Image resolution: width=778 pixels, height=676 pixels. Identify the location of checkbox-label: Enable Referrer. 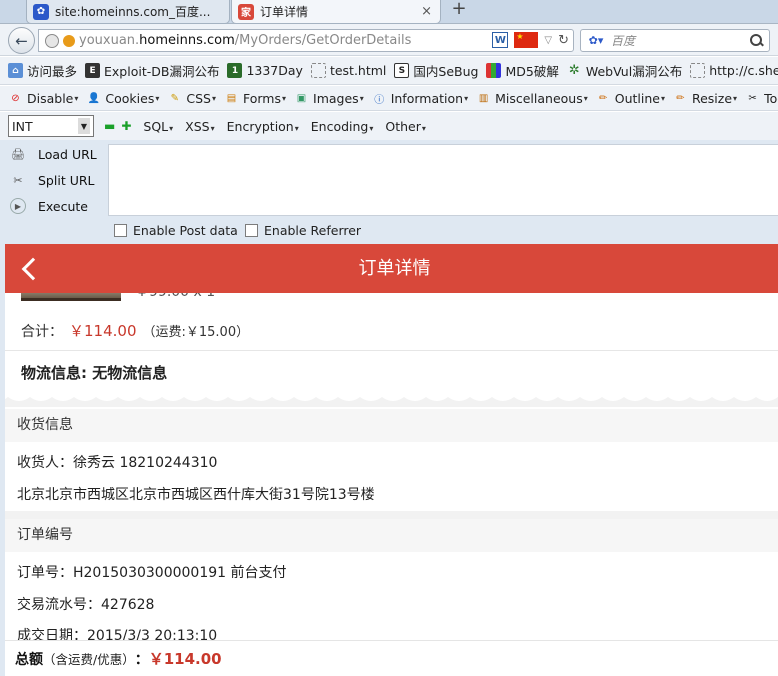
(313, 230).